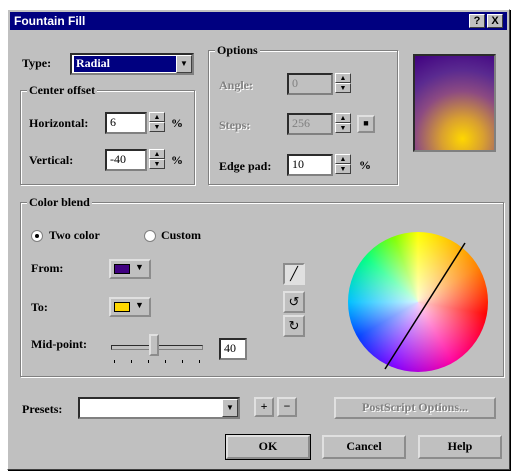  I want to click on to-color-swatch, so click(122, 307).